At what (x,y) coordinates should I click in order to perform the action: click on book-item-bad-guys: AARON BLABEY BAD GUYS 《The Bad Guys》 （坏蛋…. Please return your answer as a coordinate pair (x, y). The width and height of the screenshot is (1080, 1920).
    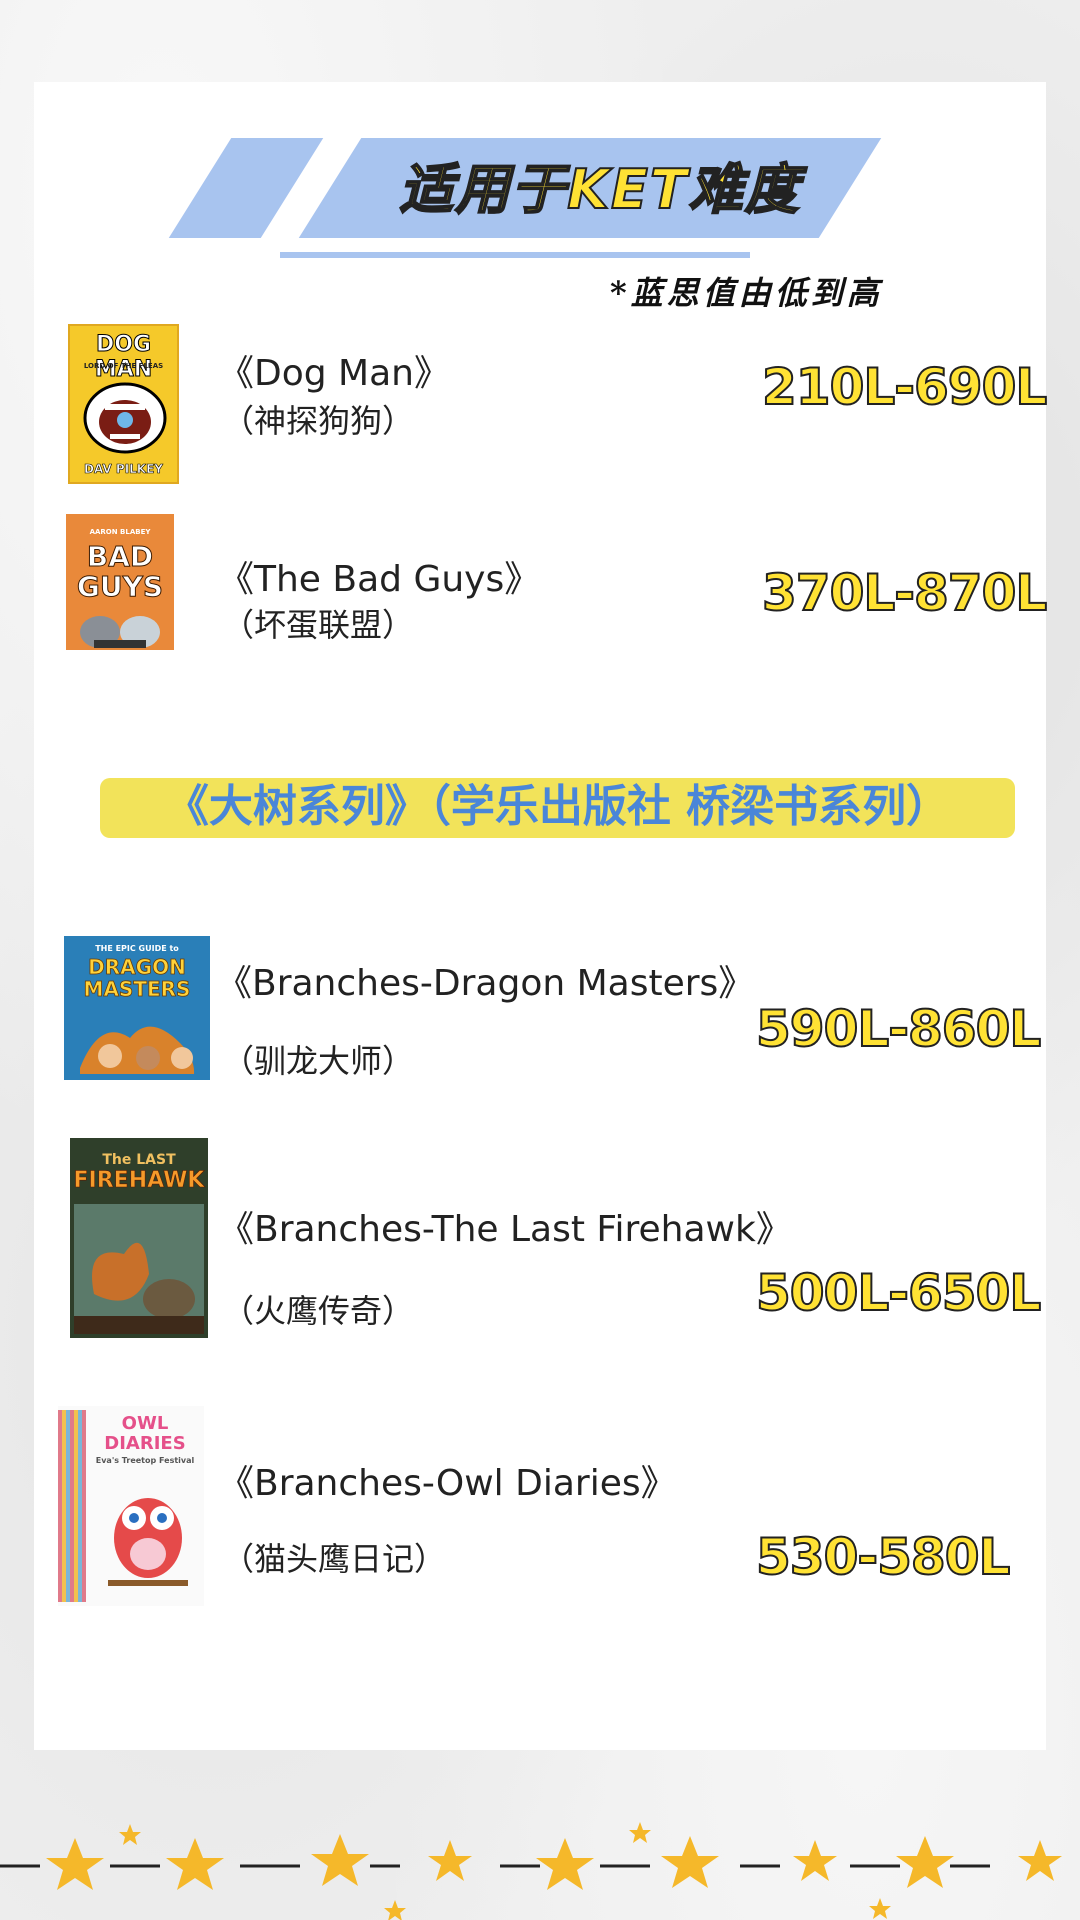
    Looking at the image, I should click on (540, 582).